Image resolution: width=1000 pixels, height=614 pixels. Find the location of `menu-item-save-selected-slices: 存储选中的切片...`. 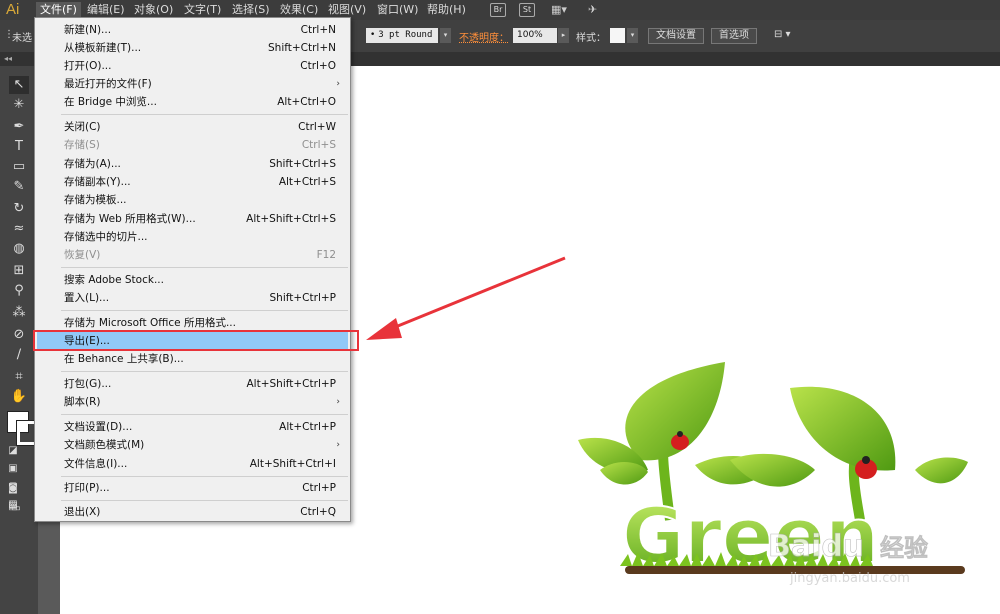

menu-item-save-selected-slices: 存储选中的切片... is located at coordinates (192, 237).